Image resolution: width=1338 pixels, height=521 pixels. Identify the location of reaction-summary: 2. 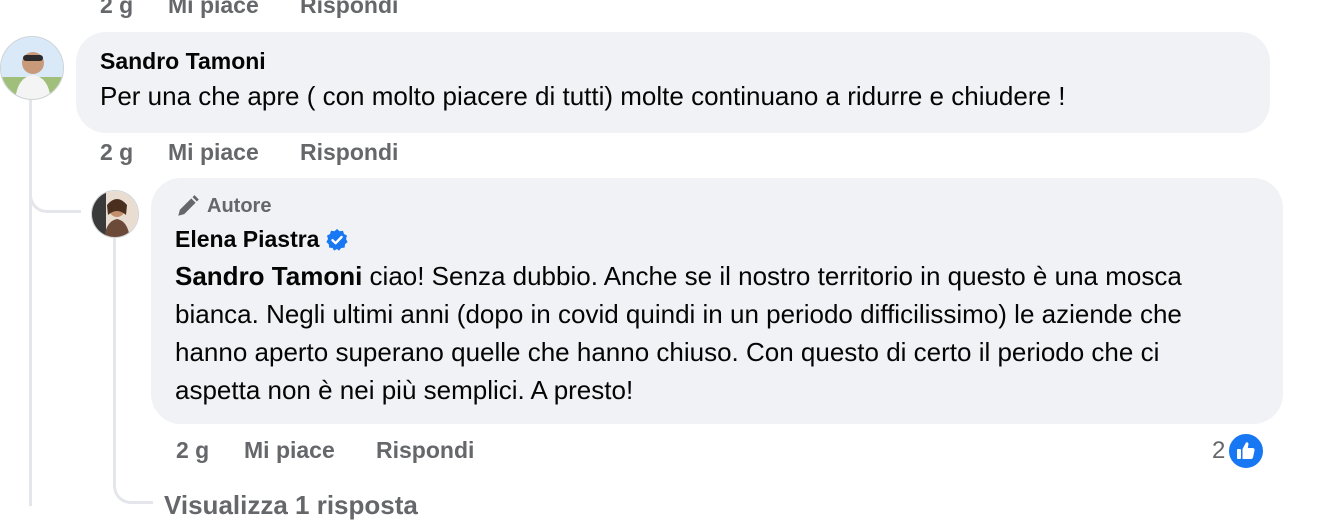
(1239, 451).